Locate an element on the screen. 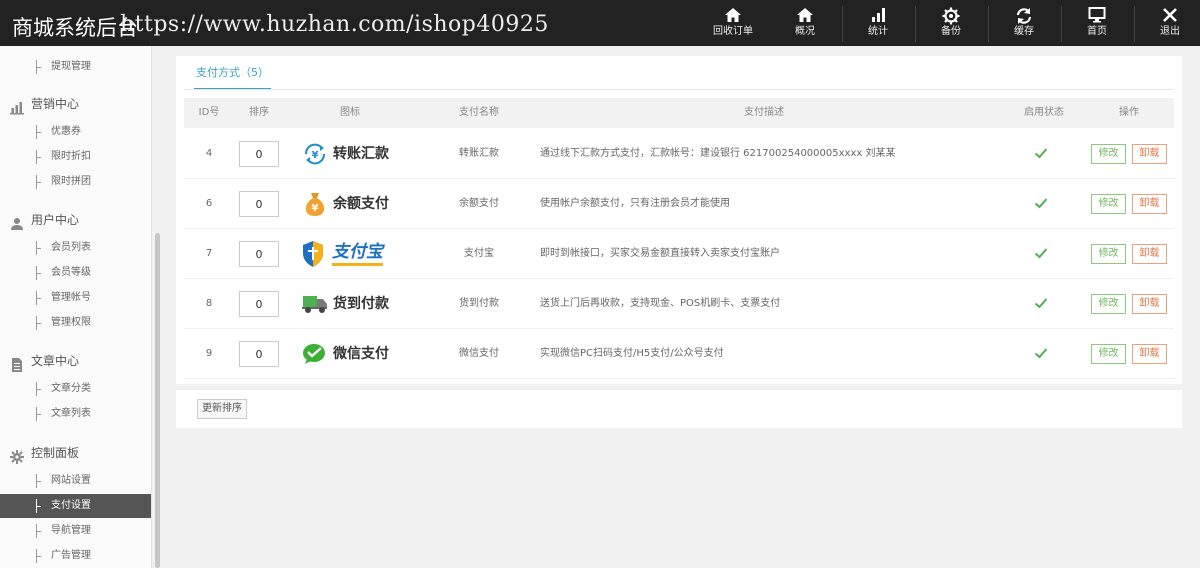 The width and height of the screenshot is (1200, 568). nav-recycle-orders: 回收订单 is located at coordinates (733, 23).